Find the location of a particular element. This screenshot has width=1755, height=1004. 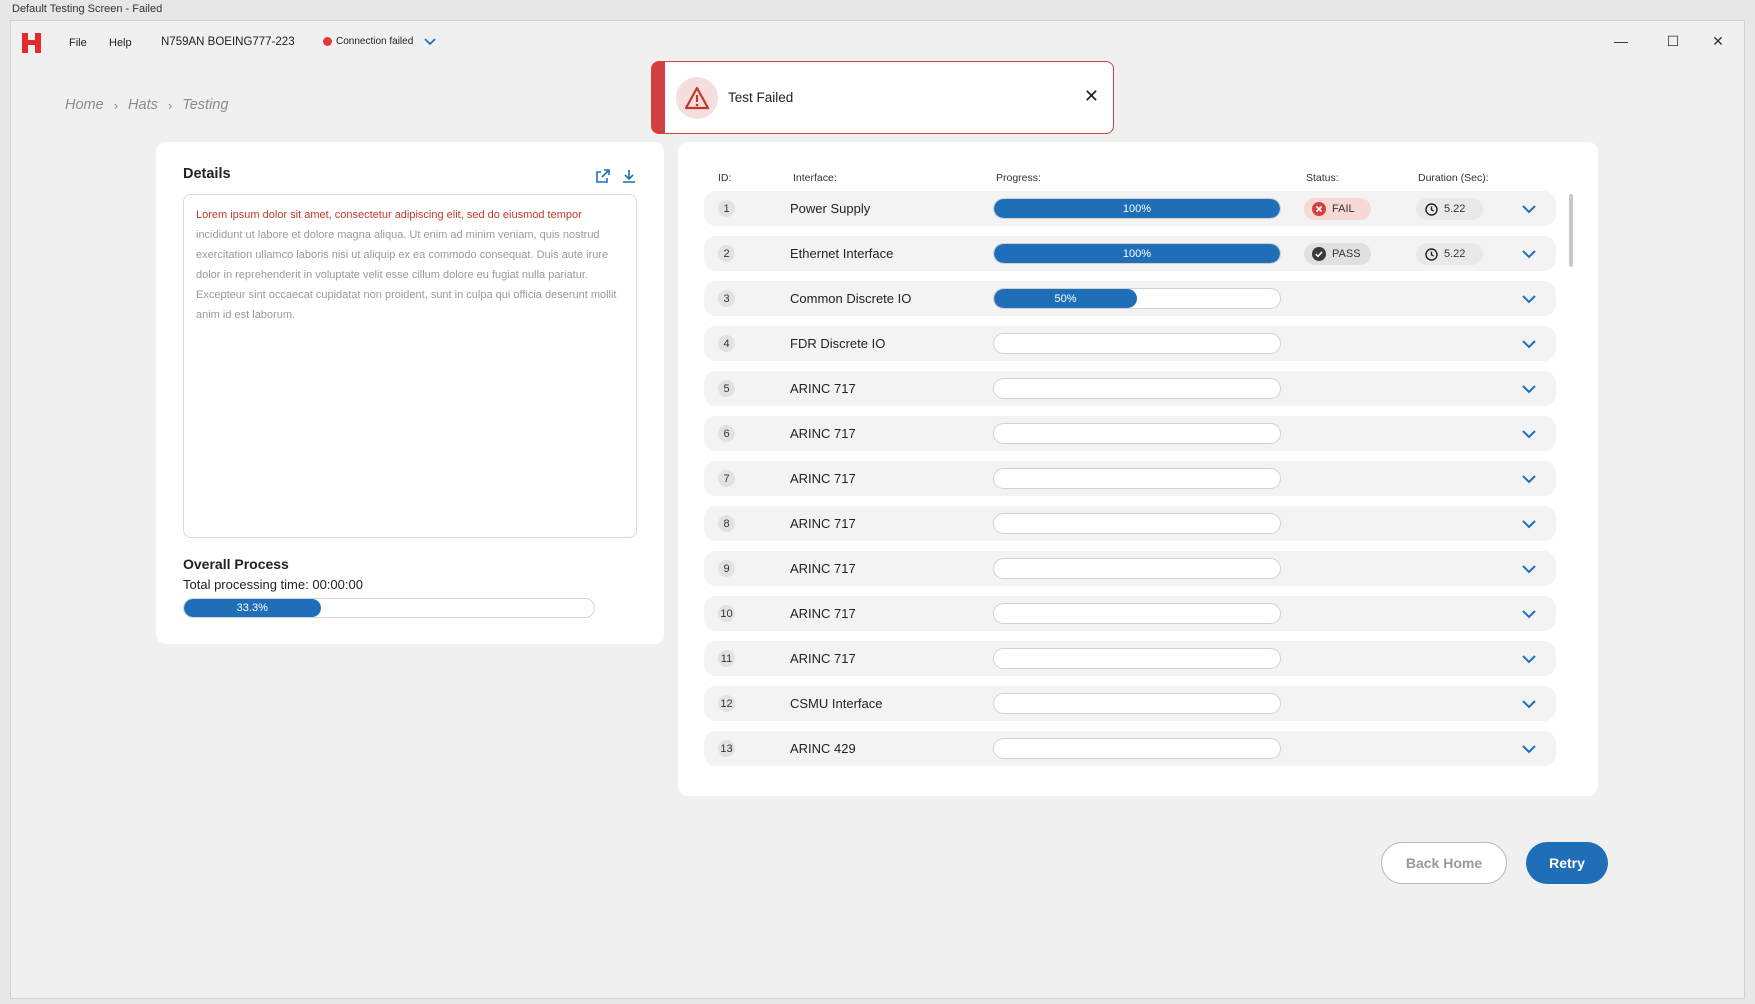

open-external-icon is located at coordinates (603, 176).